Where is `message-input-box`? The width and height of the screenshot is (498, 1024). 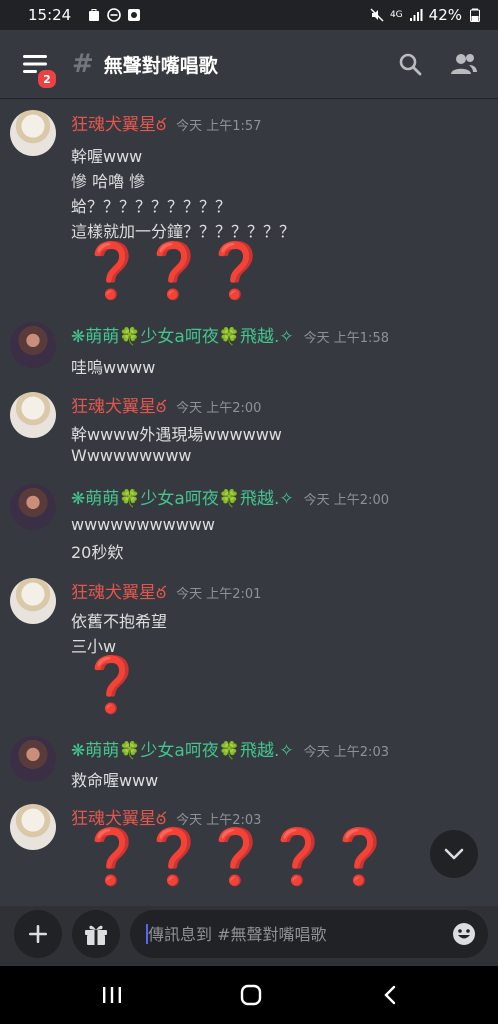 message-input-box is located at coordinates (309, 934).